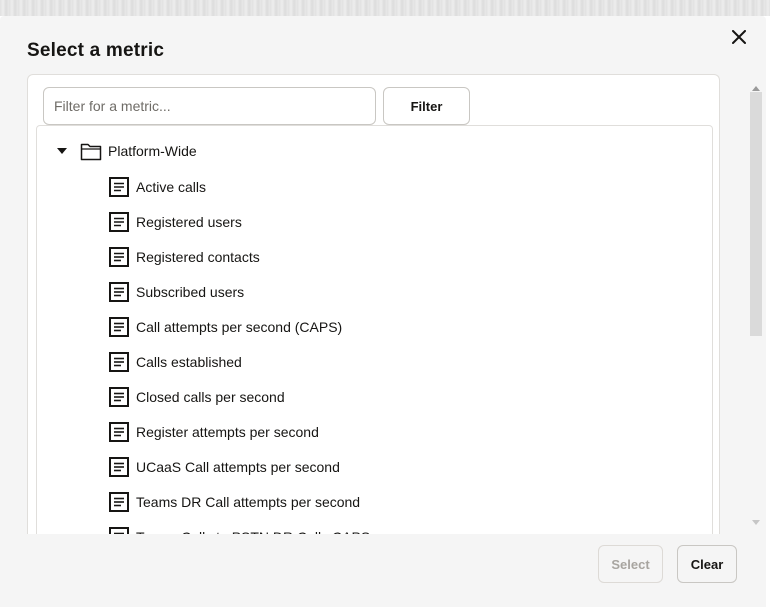 This screenshot has width=770, height=615. I want to click on select-button: Select, so click(630, 564).